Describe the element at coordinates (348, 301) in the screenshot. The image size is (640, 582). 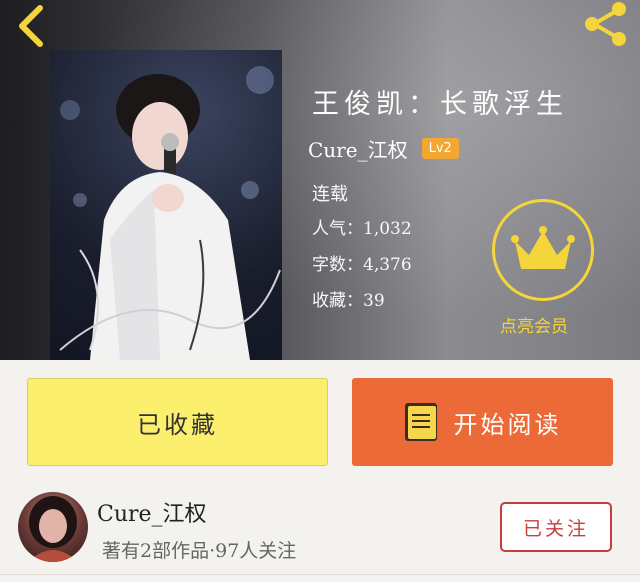
I see `favorites-stat: 收藏：39` at that location.